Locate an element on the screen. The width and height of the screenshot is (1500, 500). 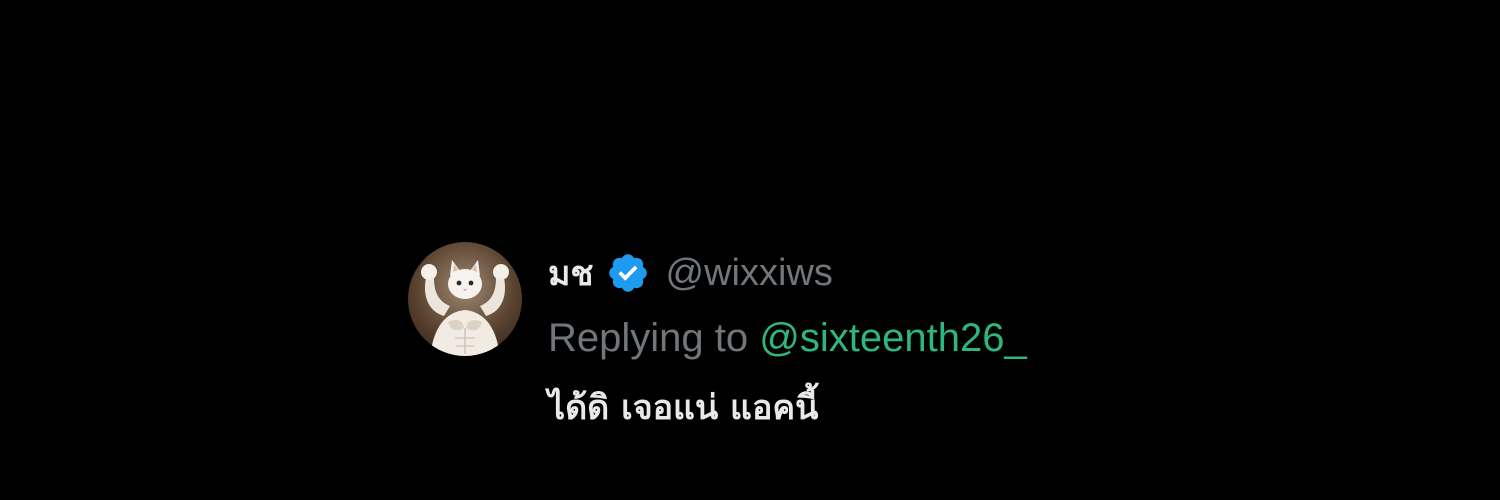
muscular-cat-icon is located at coordinates (465, 308).